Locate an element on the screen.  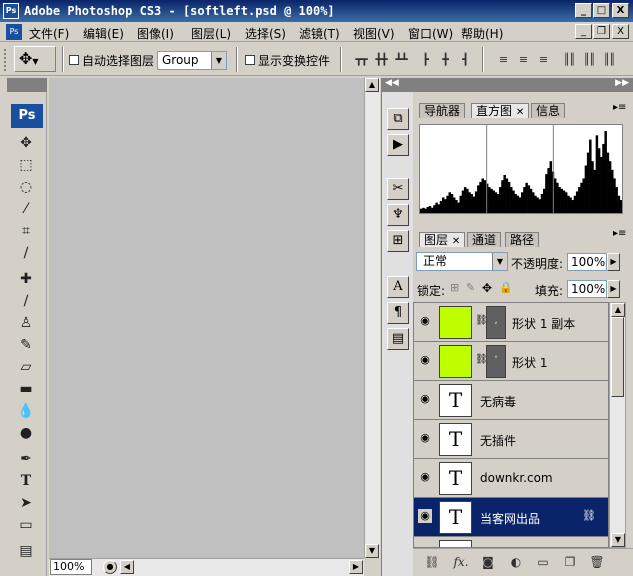
notes-panel-icon: ▤ is located at coordinates (398, 339).